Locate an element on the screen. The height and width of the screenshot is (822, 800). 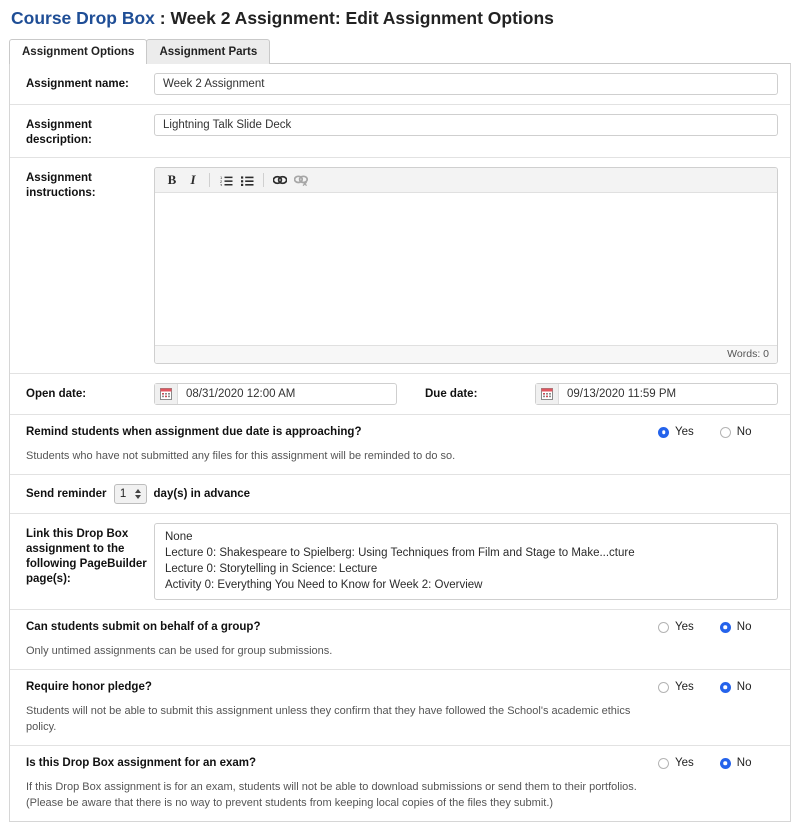
dates-container: Open date: Due date: is located at coordinates (400, 394).